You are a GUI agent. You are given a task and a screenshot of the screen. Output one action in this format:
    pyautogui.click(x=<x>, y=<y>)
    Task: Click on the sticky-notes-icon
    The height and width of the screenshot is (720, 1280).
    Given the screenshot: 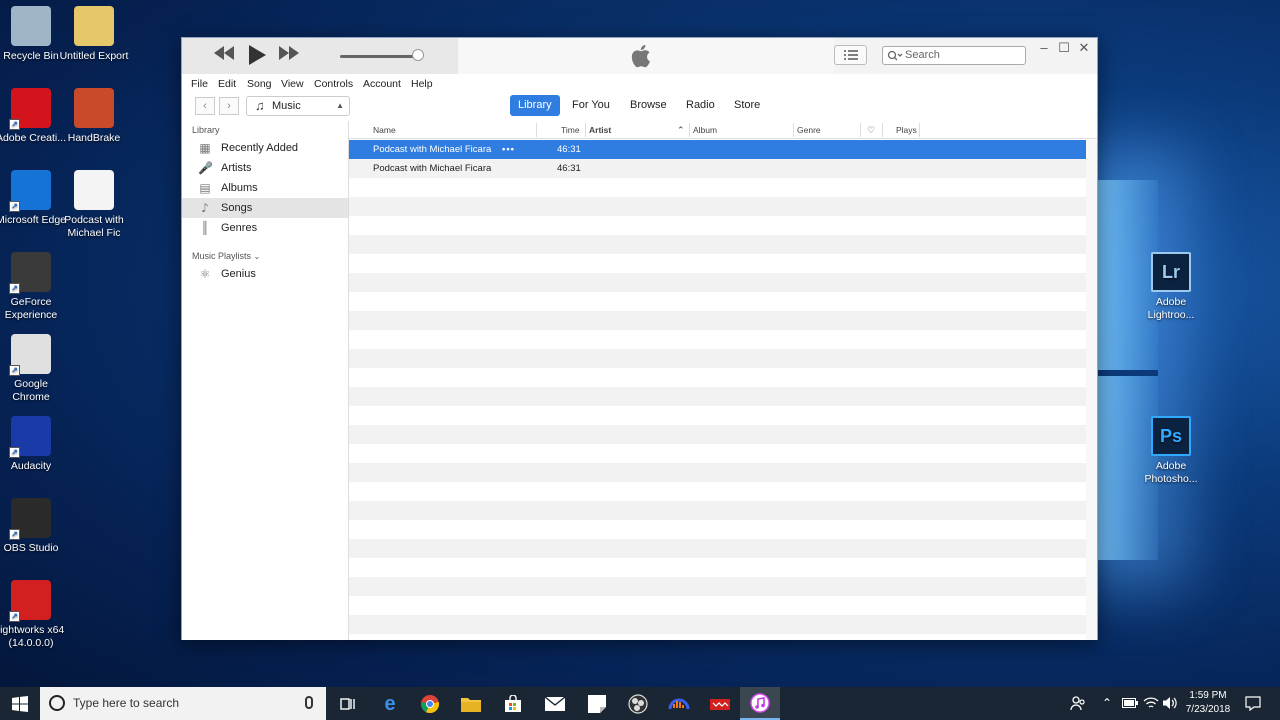 What is the action you would take?
    pyautogui.click(x=597, y=704)
    